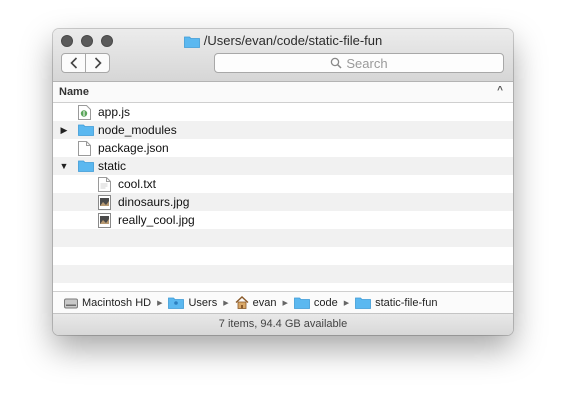 The image size is (566, 411). What do you see at coordinates (71, 303) in the screenshot?
I see `hard-drive-icon` at bounding box center [71, 303].